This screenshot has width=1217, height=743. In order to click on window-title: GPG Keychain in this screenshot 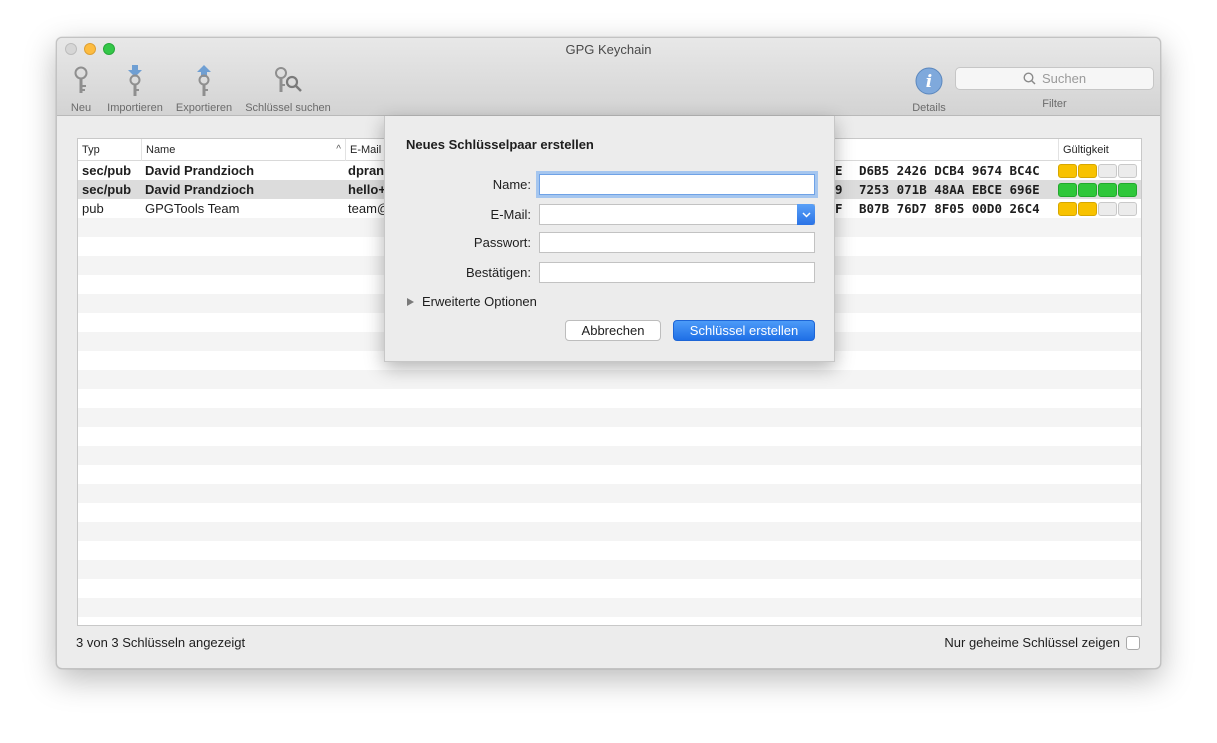, I will do `click(608, 49)`.